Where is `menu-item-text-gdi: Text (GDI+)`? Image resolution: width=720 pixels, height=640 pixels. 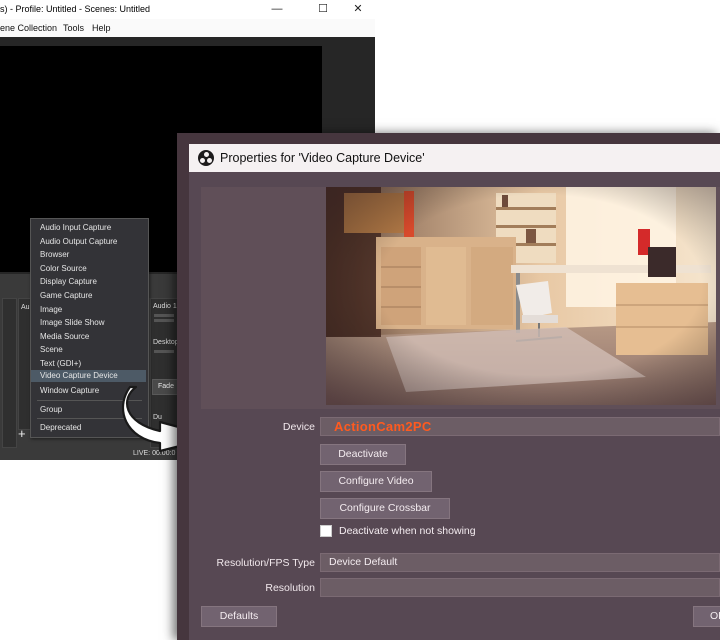
menu-item-text-gdi: Text (GDI+) is located at coordinates (60, 363).